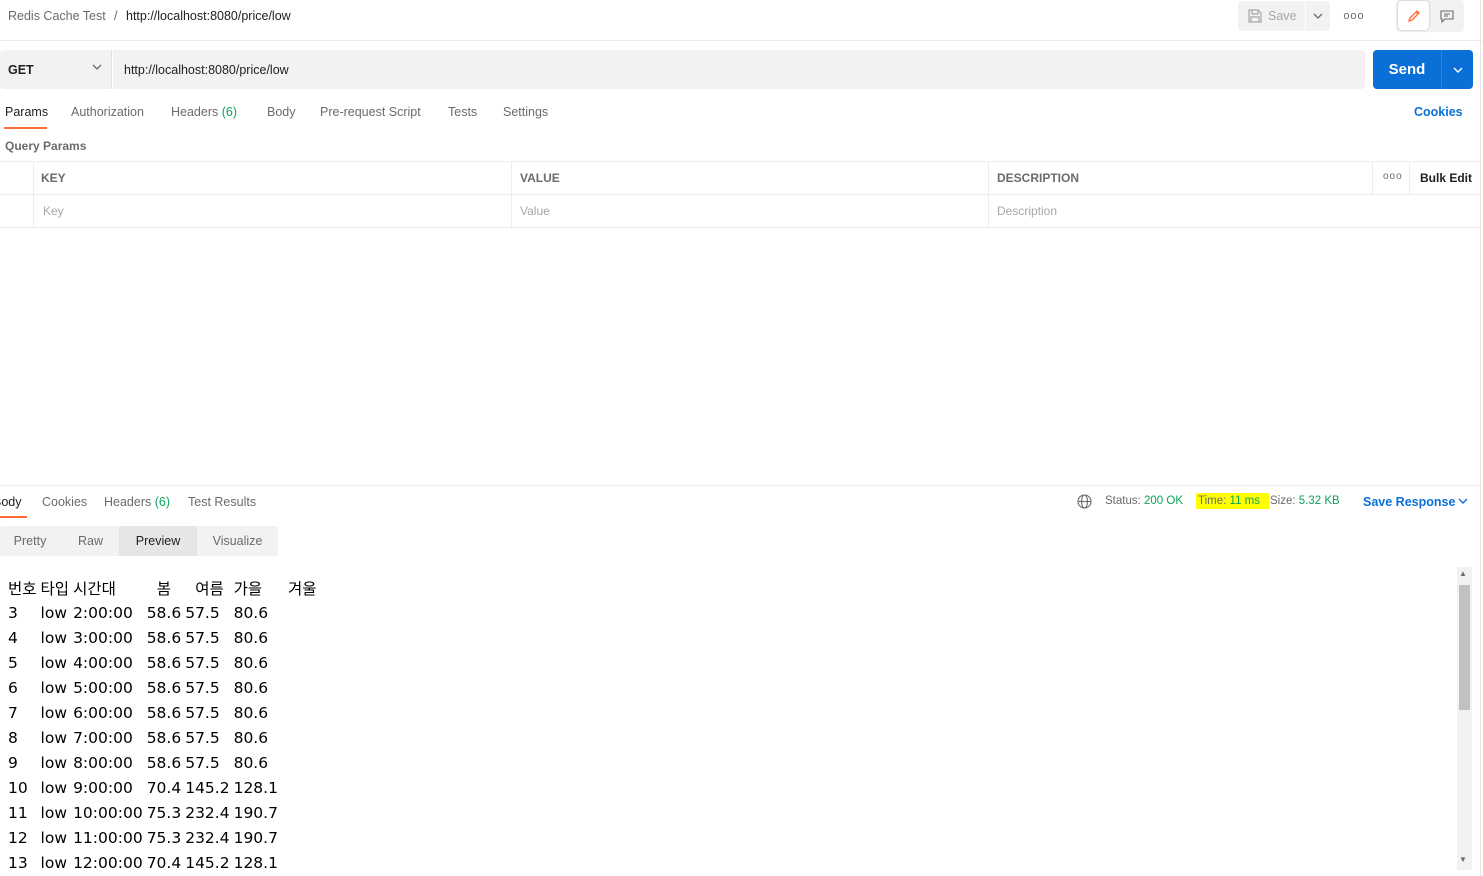  Describe the element at coordinates (1438, 112) in the screenshot. I see `cookies-link: Cookies` at that location.